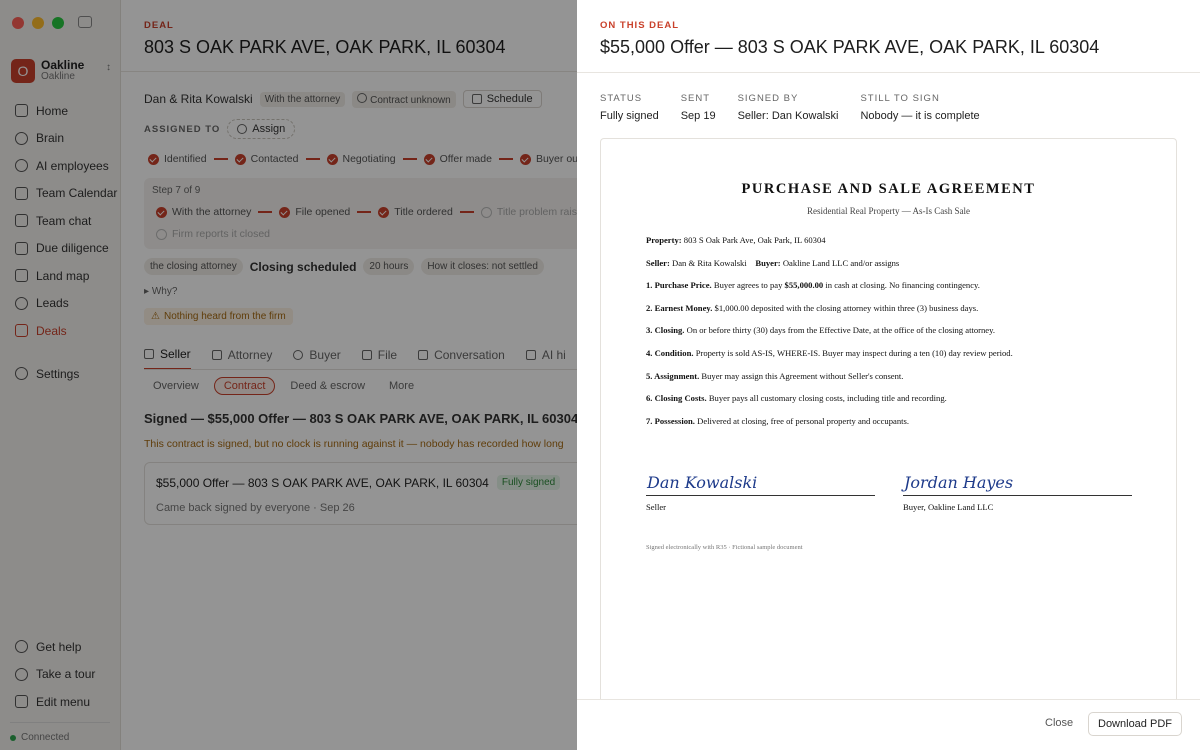 This screenshot has height=750, width=1200. Describe the element at coordinates (1135, 724) in the screenshot. I see `download-pdf-button: Download PDF` at that location.